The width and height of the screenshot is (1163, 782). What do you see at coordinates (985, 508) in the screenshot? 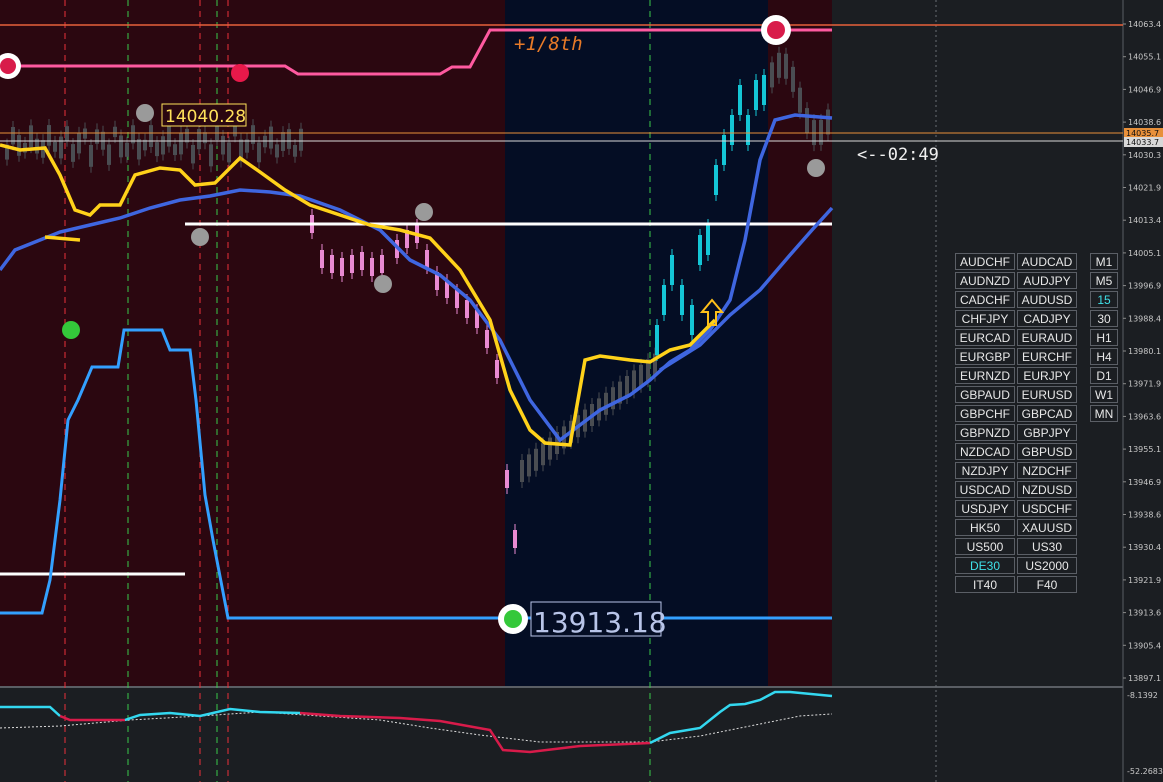
I see `symbol-button-usdjpy: USDJPY` at bounding box center [985, 508].